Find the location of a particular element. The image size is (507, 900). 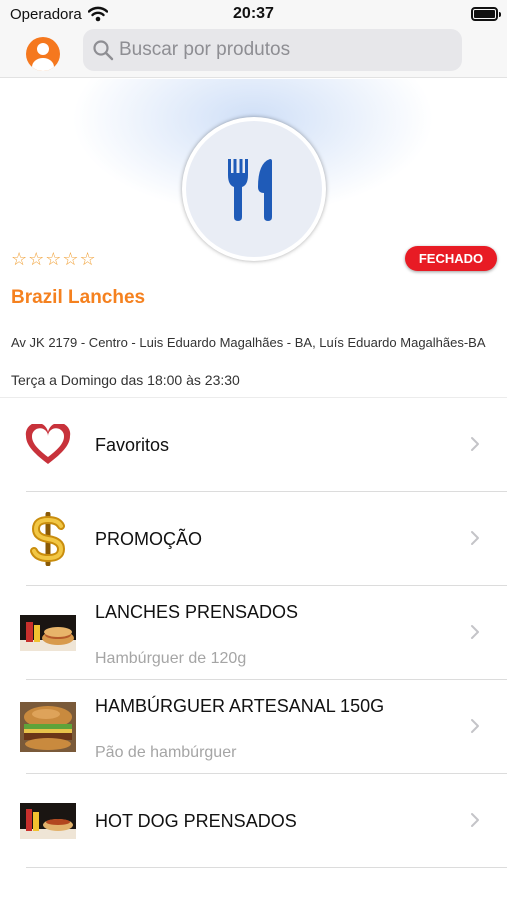

category-subtitle: Hambúrguer de 120g is located at coordinates (171, 658).